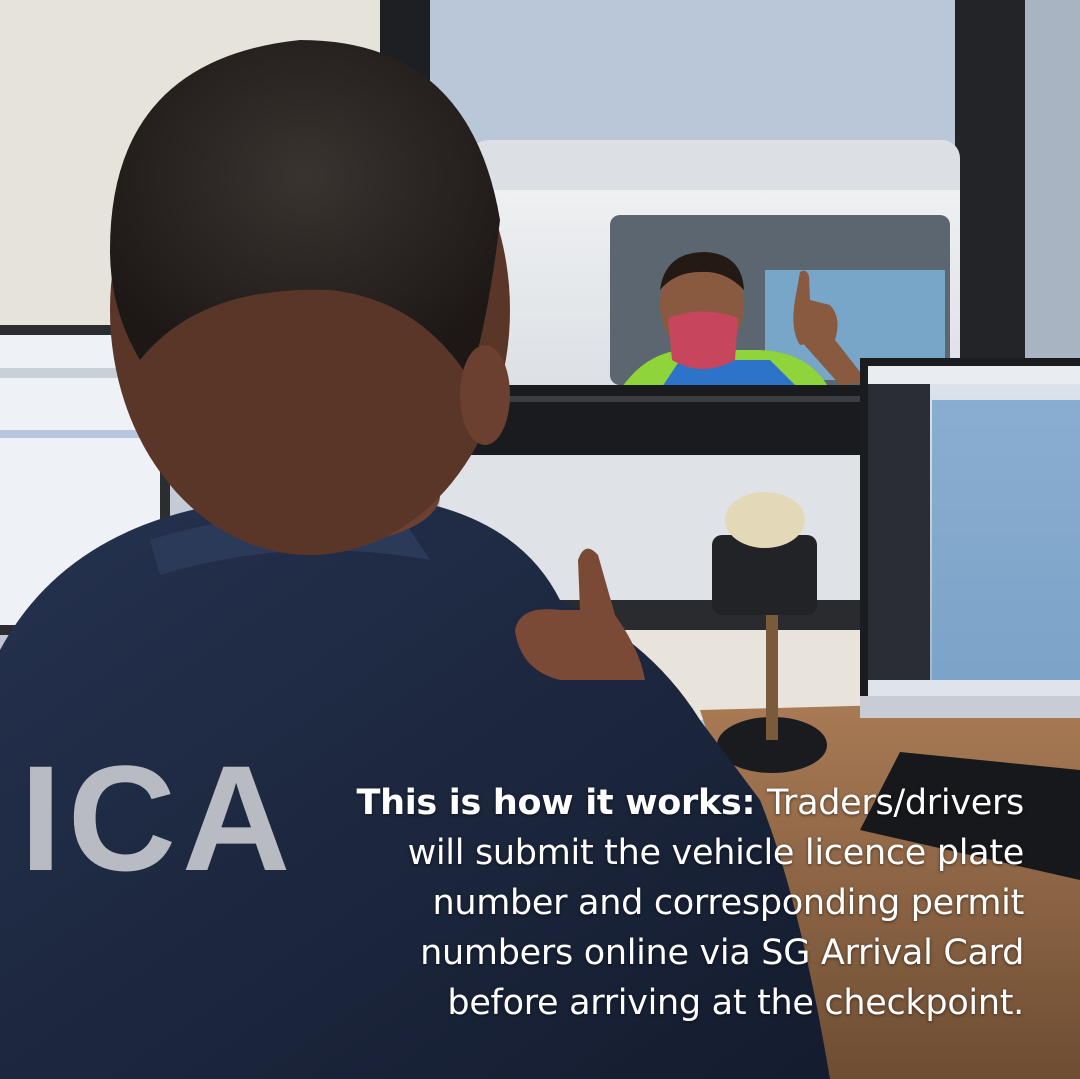  What do you see at coordinates (974, 688) in the screenshot?
I see `right-monitor-taskbar` at bounding box center [974, 688].